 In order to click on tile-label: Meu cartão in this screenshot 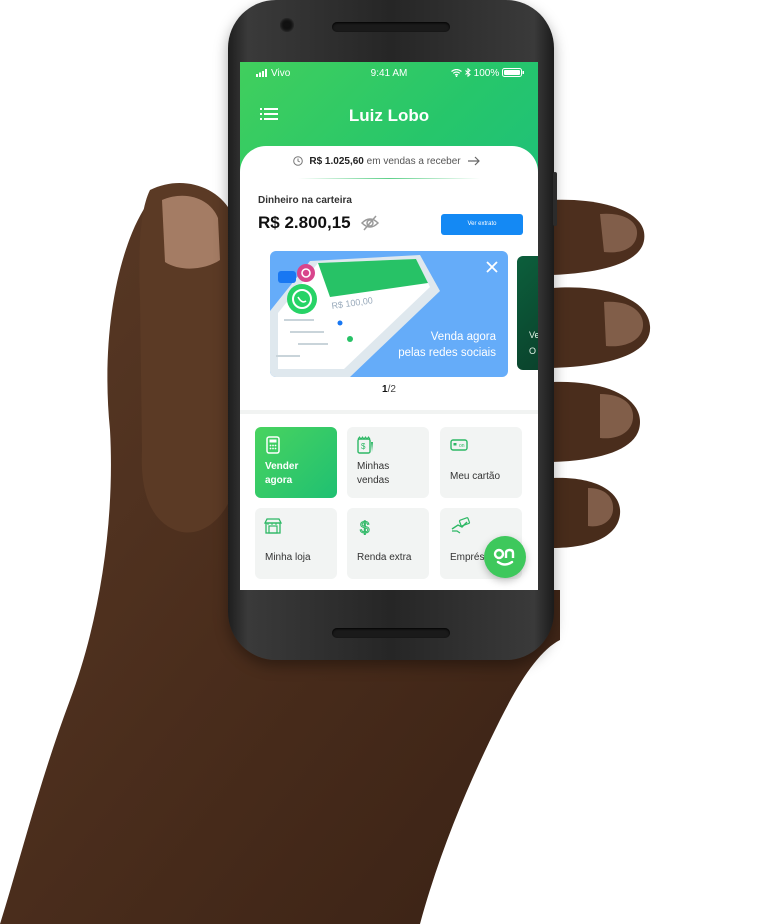, I will do `click(475, 477)`.